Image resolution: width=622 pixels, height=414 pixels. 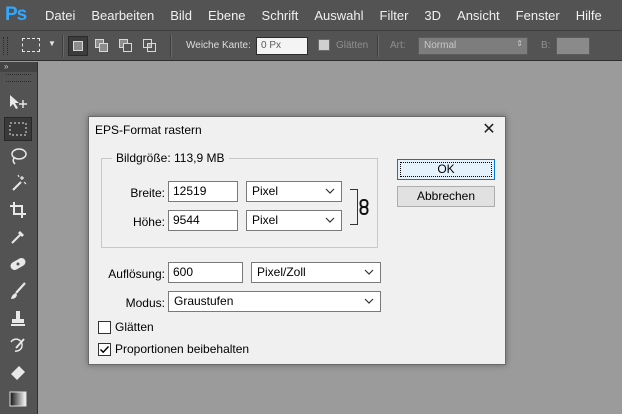 I want to click on constrain-proportions-label: Proportionen beibehalten, so click(x=182, y=349).